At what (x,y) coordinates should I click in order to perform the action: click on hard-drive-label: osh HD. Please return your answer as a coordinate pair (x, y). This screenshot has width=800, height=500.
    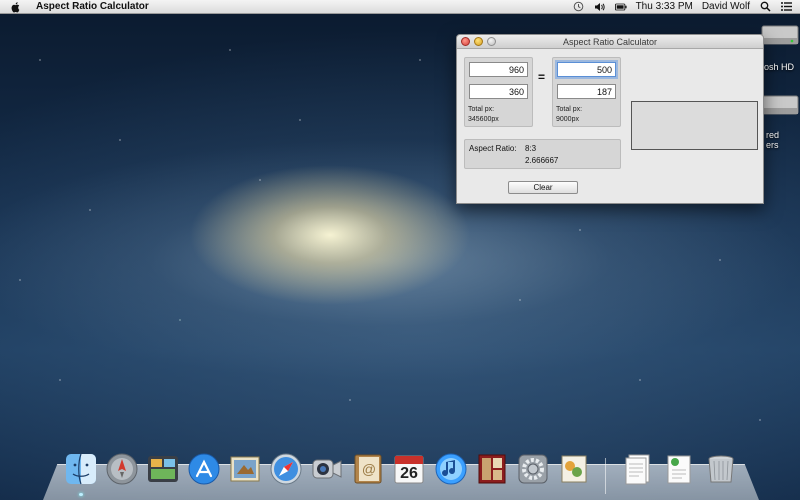
    Looking at the image, I should click on (779, 67).